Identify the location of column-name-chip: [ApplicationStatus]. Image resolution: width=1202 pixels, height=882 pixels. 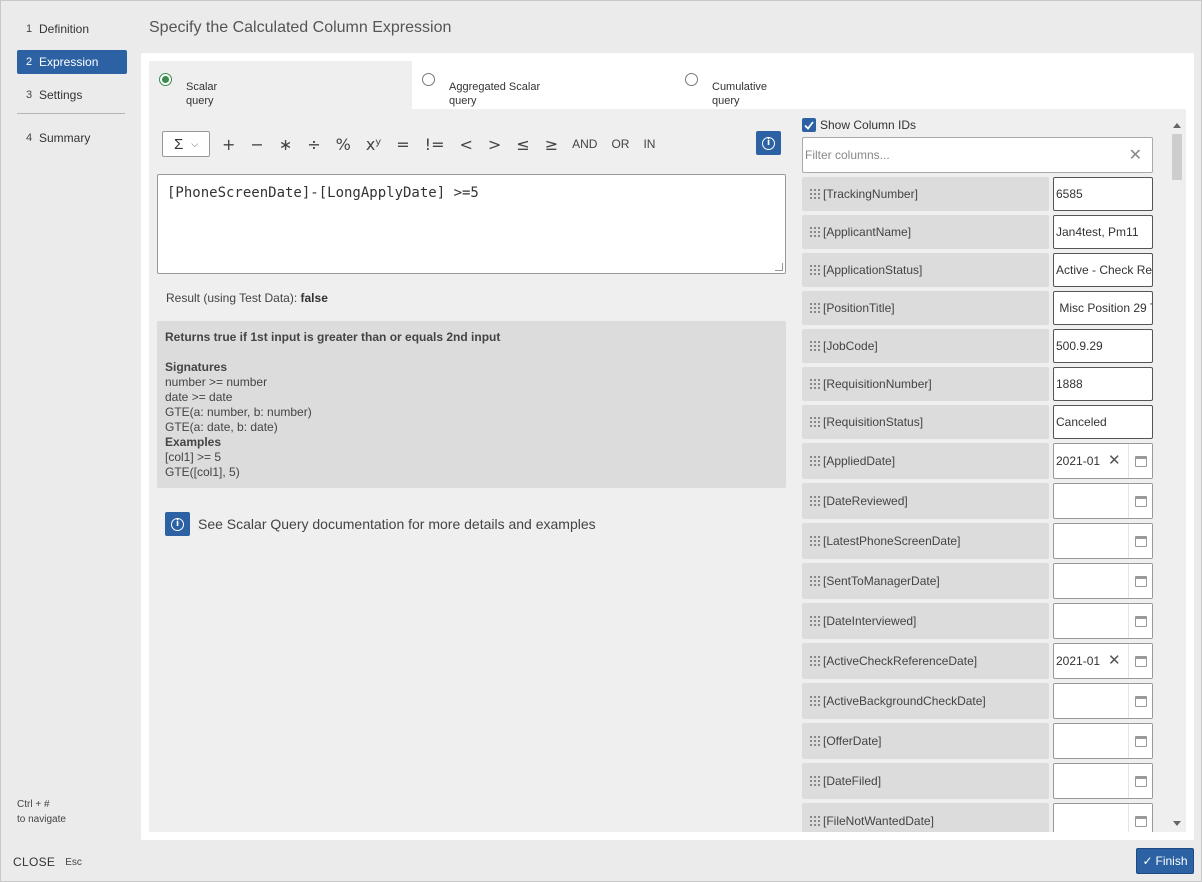
(925, 270).